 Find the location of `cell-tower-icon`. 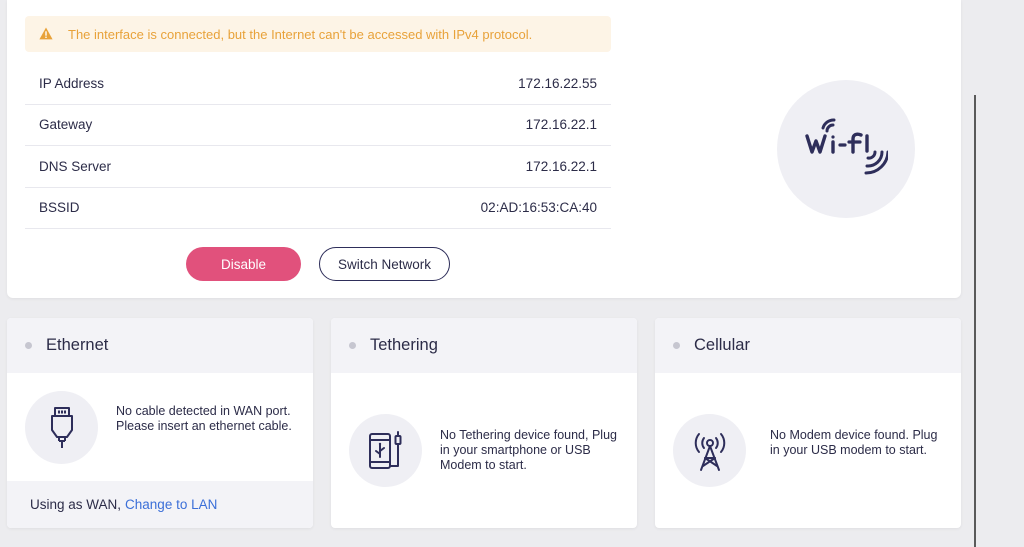

cell-tower-icon is located at coordinates (709, 450).